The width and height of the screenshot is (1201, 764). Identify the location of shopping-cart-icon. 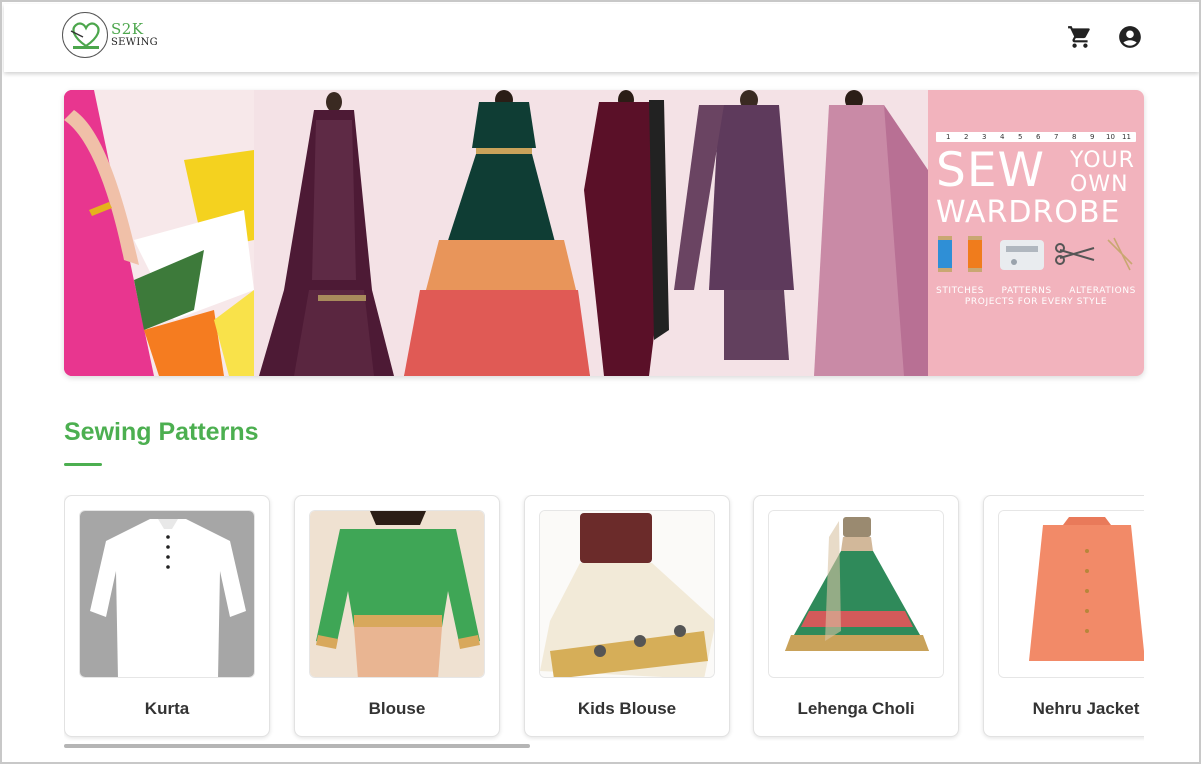
(1080, 37).